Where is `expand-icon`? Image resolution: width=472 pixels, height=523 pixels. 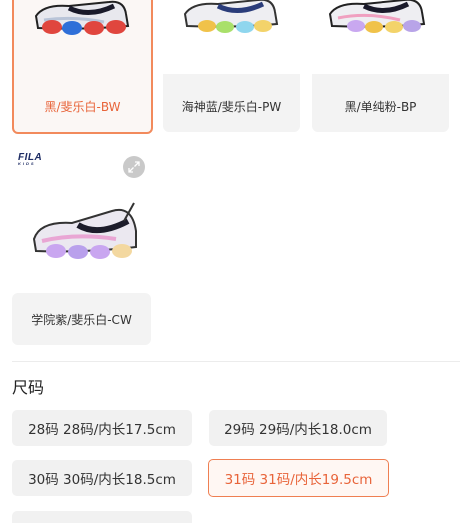
expand-icon is located at coordinates (134, 167).